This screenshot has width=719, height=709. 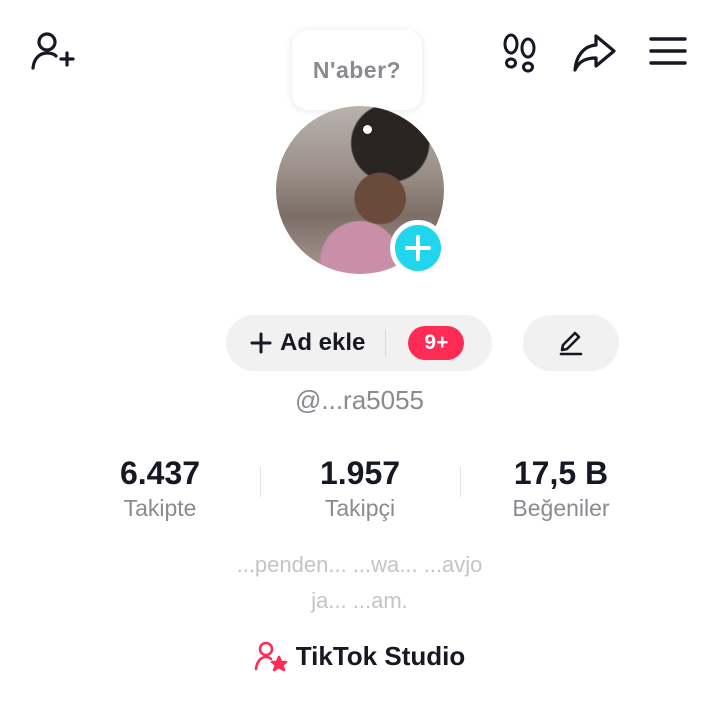 I want to click on note-text: N'aber?, so click(x=357, y=69).